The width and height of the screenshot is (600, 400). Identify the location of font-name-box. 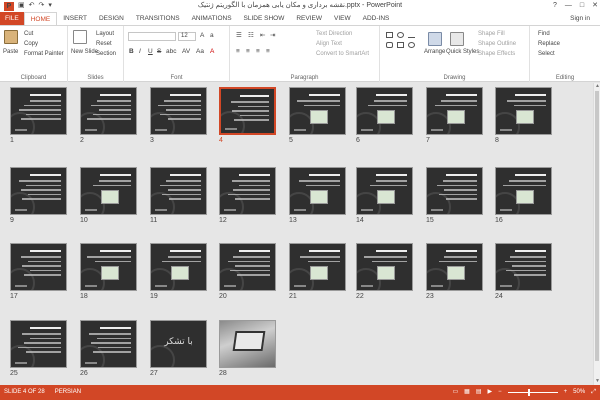
(152, 36).